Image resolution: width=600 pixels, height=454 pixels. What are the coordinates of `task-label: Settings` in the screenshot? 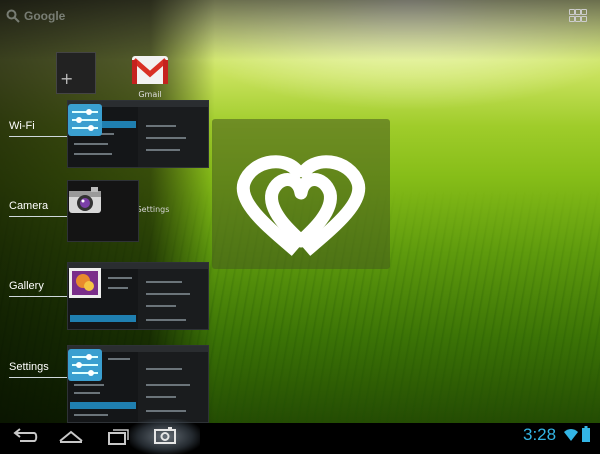 It's located at (29, 367).